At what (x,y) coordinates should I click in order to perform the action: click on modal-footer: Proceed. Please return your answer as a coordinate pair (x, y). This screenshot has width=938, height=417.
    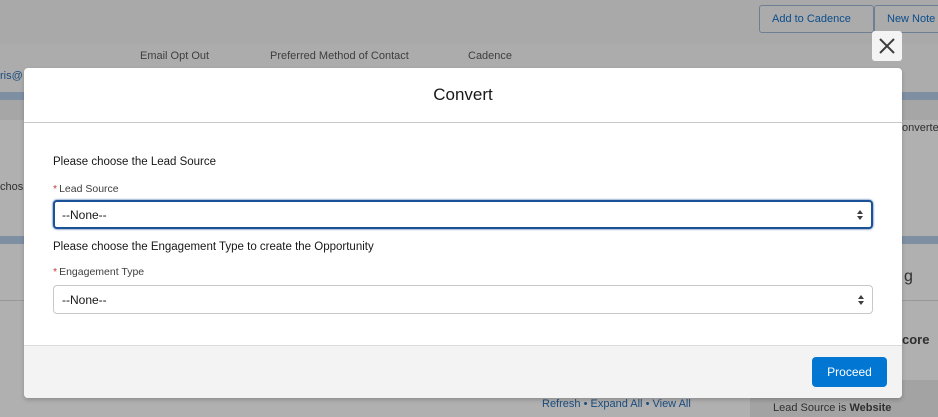
    Looking at the image, I should click on (463, 371).